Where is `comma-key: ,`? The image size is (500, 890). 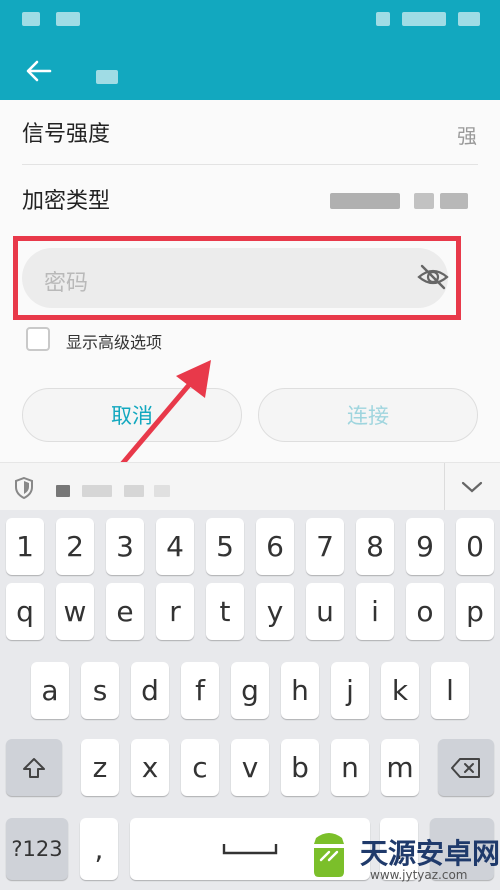 comma-key: , is located at coordinates (99, 849).